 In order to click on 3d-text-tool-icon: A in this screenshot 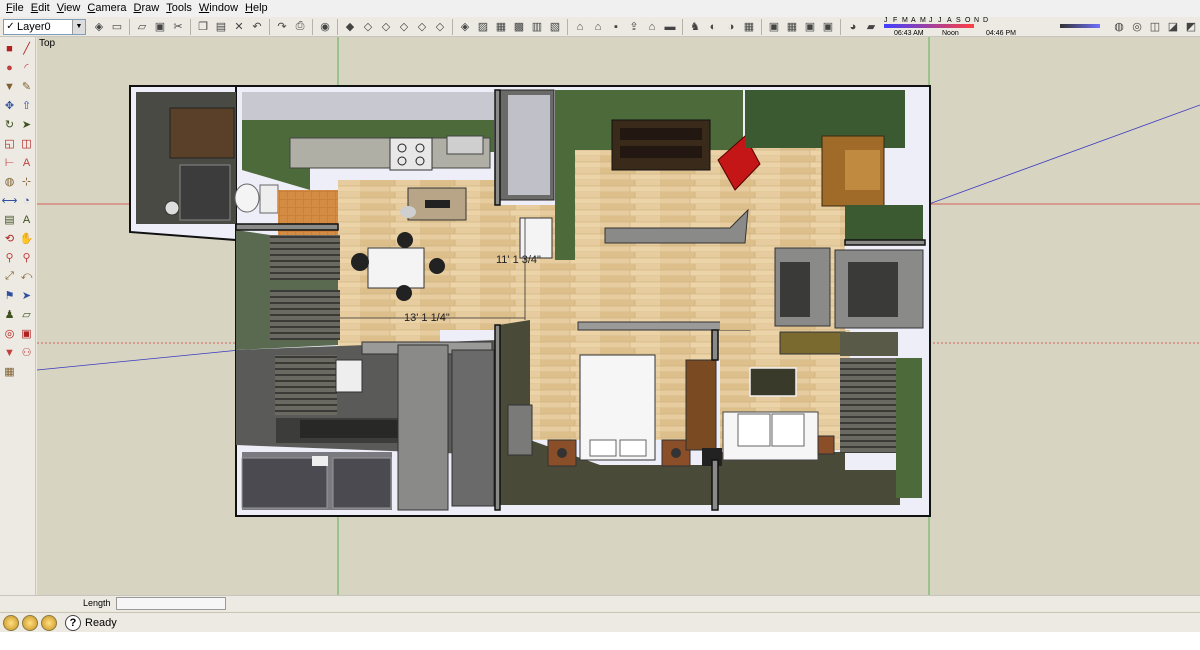, I will do `click(26, 219)`.